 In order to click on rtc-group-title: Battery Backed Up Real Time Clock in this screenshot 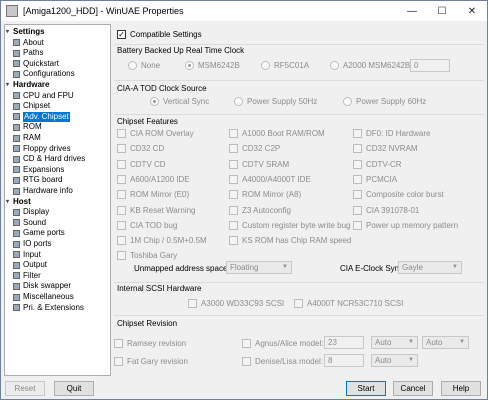, I will do `click(181, 50)`.